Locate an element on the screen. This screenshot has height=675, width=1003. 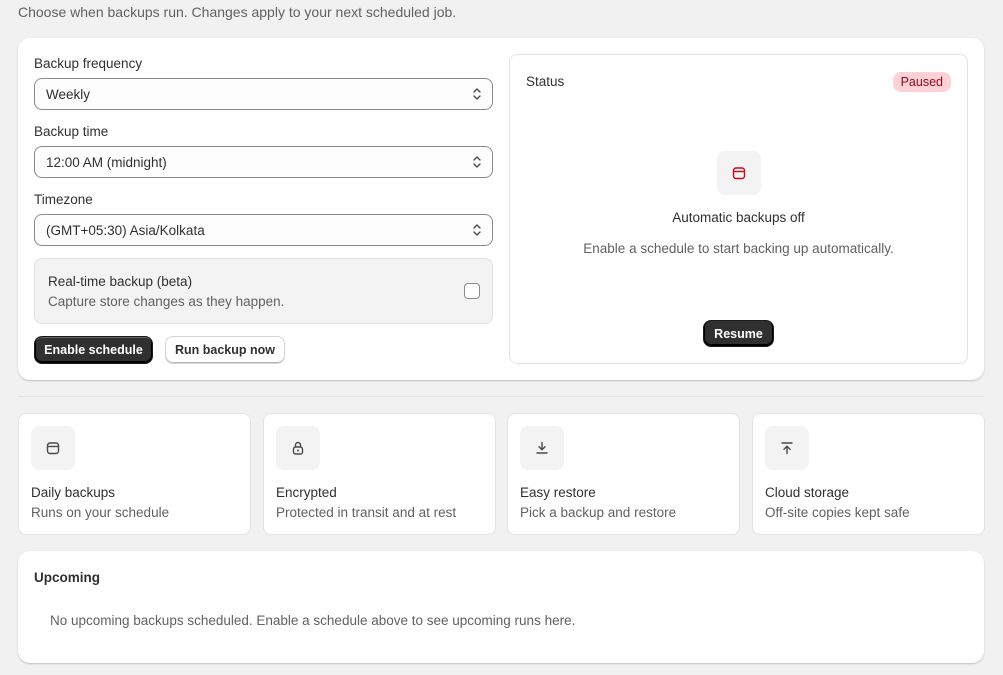
run-backup-now-button: Run backup now is located at coordinates (225, 350).